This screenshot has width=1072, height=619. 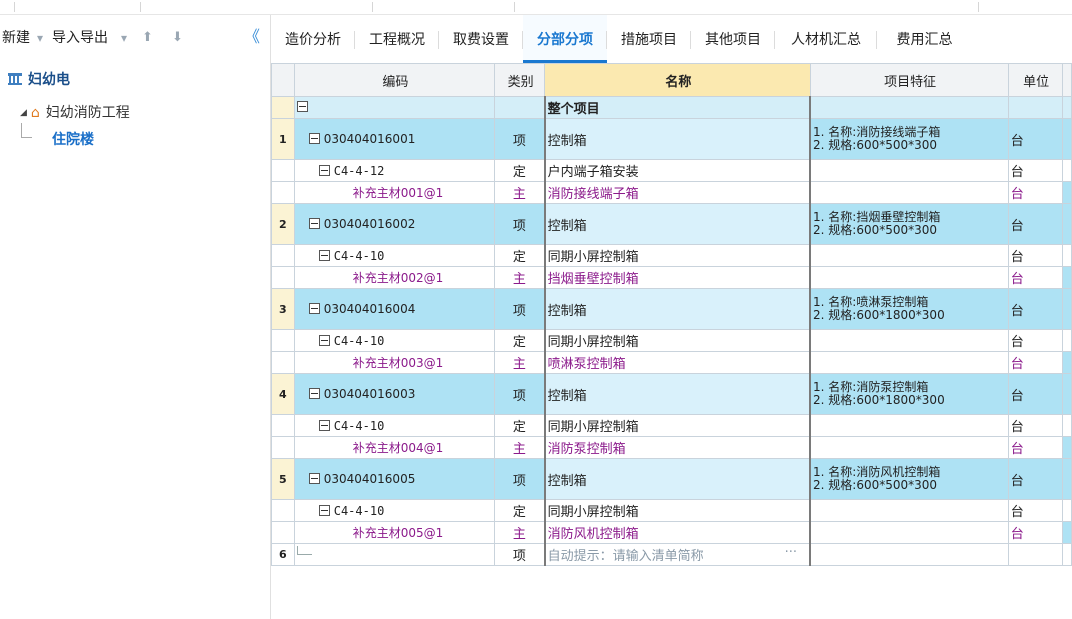 I want to click on tab-0: 造价分析, so click(x=313, y=39).